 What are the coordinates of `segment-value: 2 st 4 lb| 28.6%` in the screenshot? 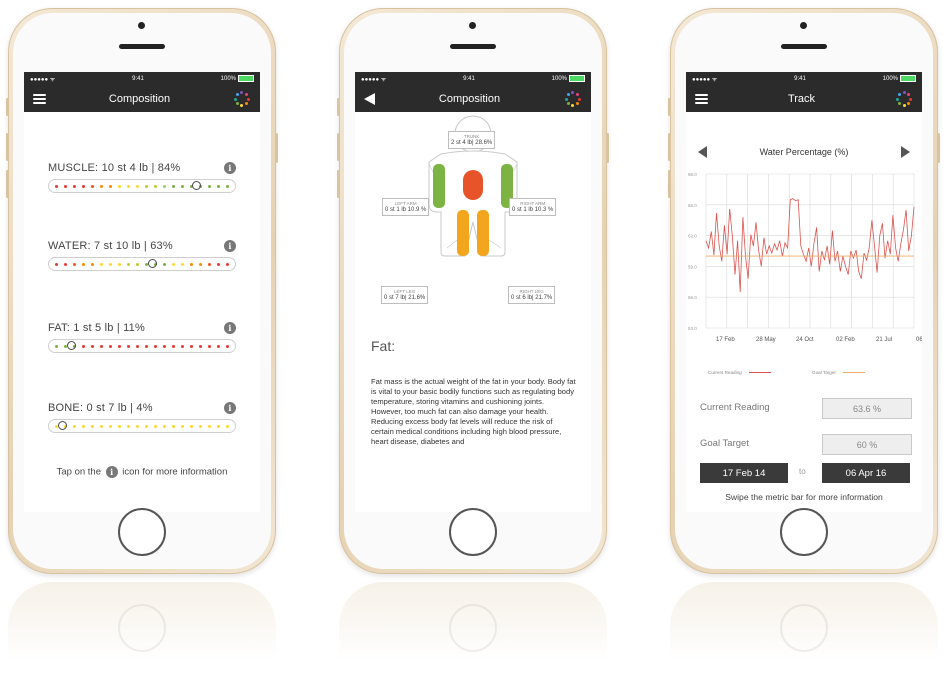 It's located at (472, 143).